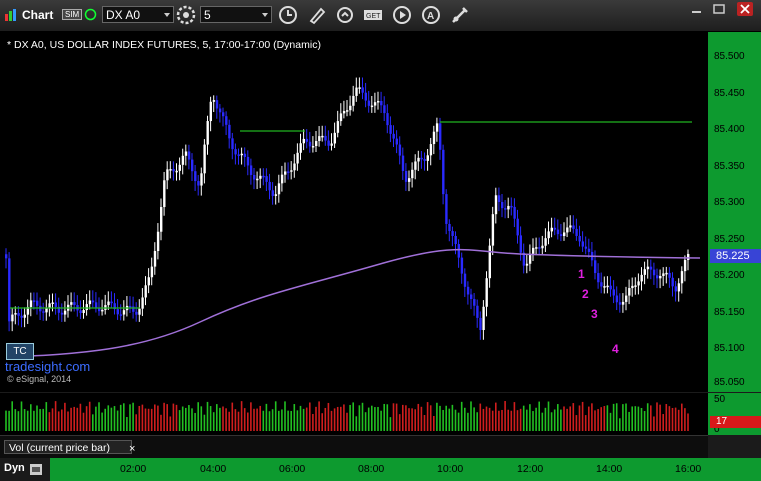 This screenshot has width=761, height=481. Describe the element at coordinates (25, 469) in the screenshot. I see `dynamic-toggle: Dyn` at that location.